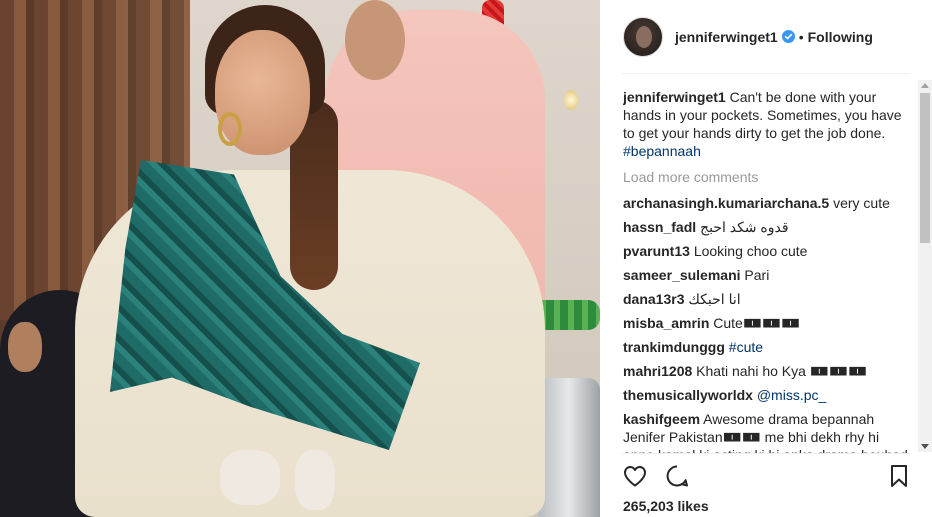  Describe the element at coordinates (643, 36) in the screenshot. I see `avatar` at that location.